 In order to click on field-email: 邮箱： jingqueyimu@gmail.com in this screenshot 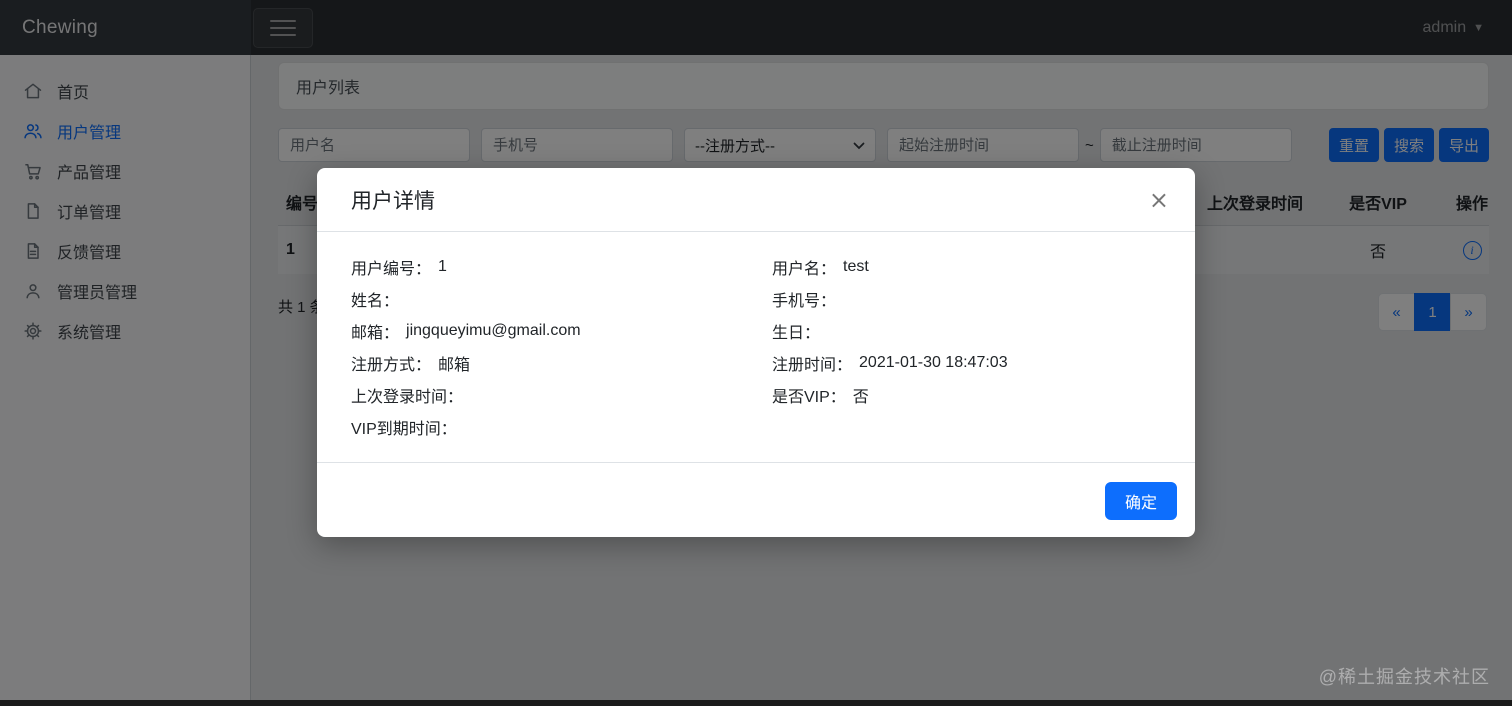, I will do `click(466, 332)`.